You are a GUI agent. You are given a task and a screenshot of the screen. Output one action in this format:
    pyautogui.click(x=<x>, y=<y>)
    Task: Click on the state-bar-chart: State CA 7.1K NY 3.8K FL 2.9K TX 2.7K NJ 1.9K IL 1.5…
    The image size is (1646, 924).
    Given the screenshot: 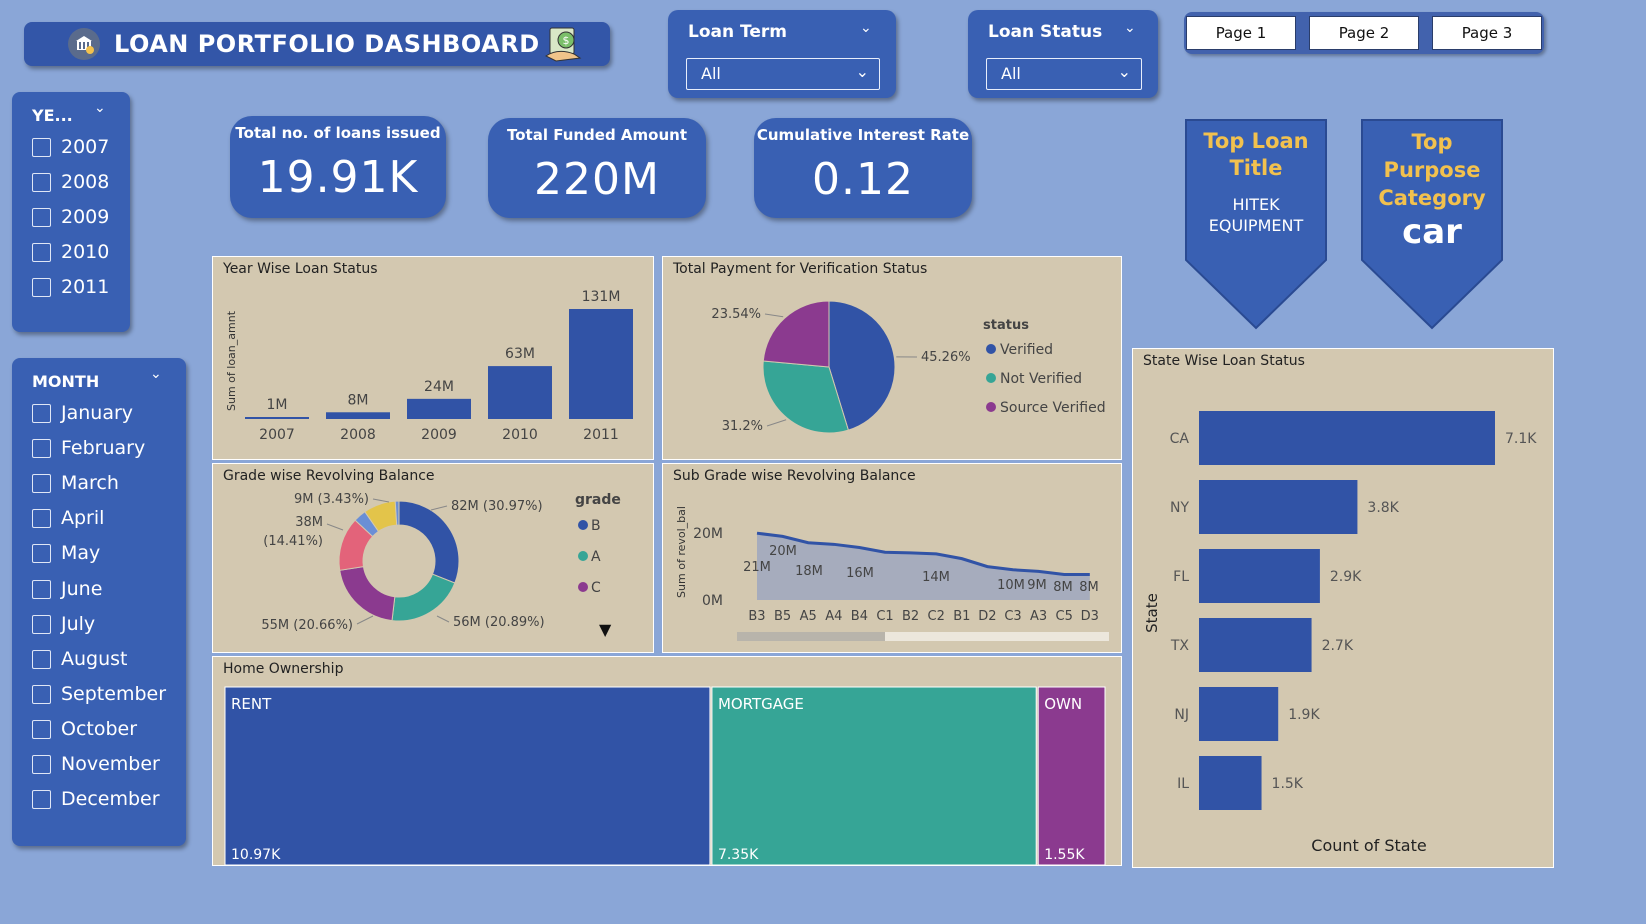 What is the action you would take?
    pyautogui.click(x=1340, y=633)
    